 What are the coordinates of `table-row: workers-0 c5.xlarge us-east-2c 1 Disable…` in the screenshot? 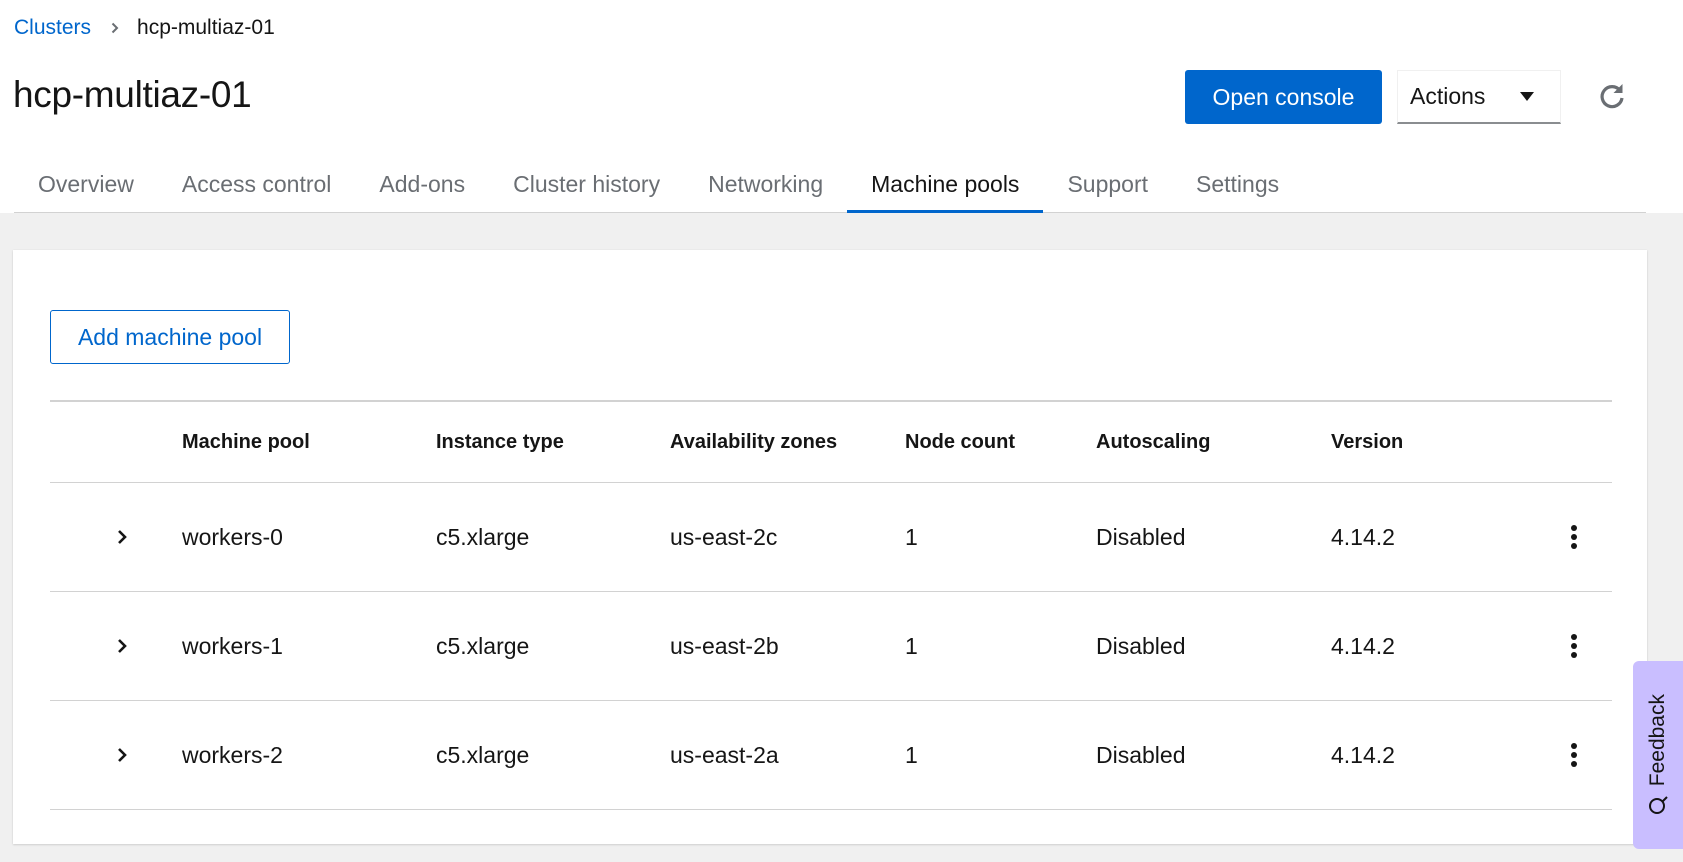 It's located at (831, 537).